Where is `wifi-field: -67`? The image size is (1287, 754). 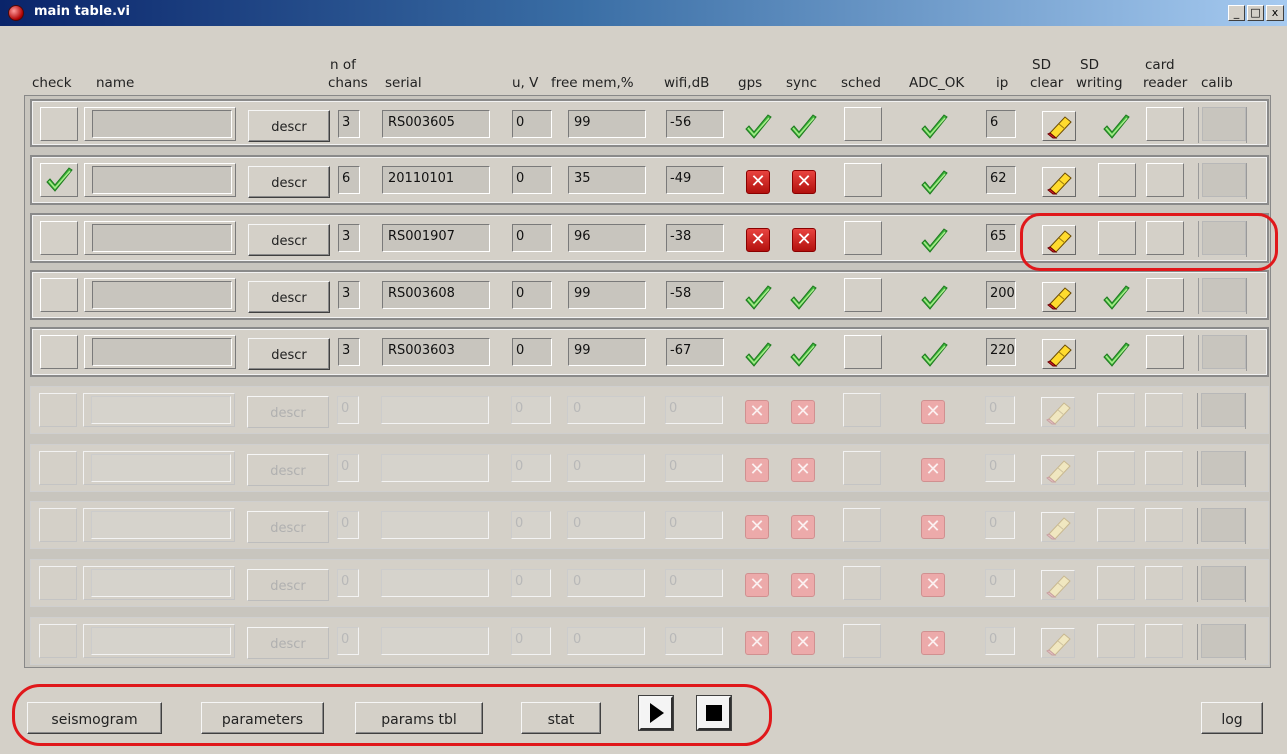
wifi-field: -67 is located at coordinates (695, 352).